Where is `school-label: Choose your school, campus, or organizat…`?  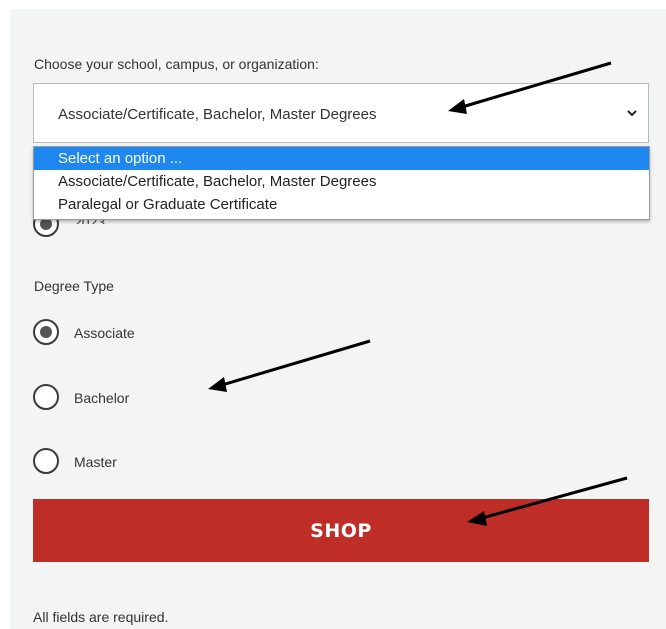
school-label: Choose your school, campus, or organizat… is located at coordinates (176, 64).